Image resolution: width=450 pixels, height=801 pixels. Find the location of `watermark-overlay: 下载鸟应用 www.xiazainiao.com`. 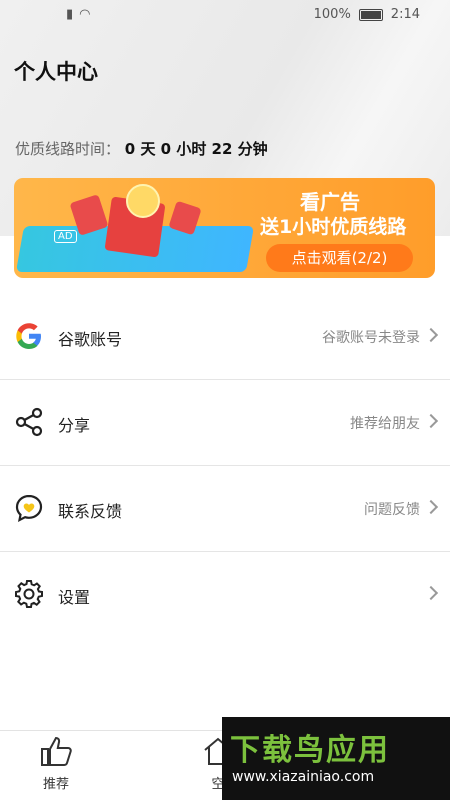

watermark-overlay: 下载鸟应用 www.xiazainiao.com is located at coordinates (336, 758).